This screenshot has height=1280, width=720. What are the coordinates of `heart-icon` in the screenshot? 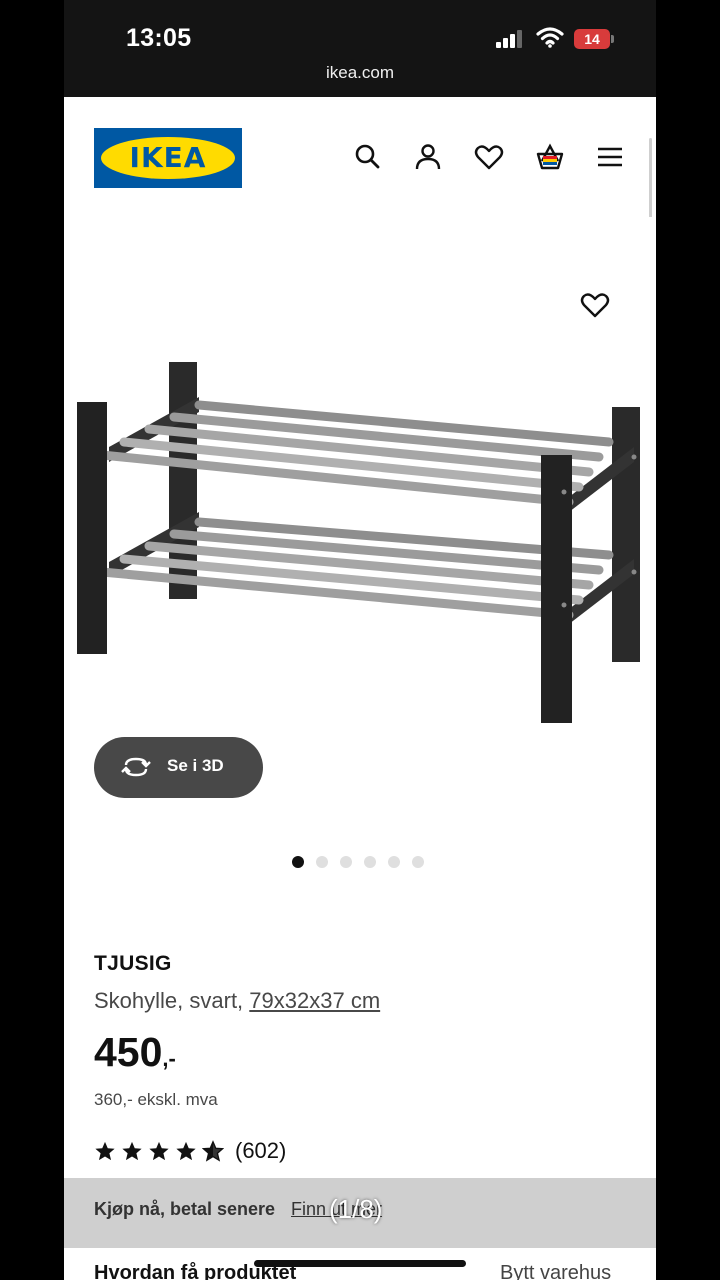 It's located at (489, 157).